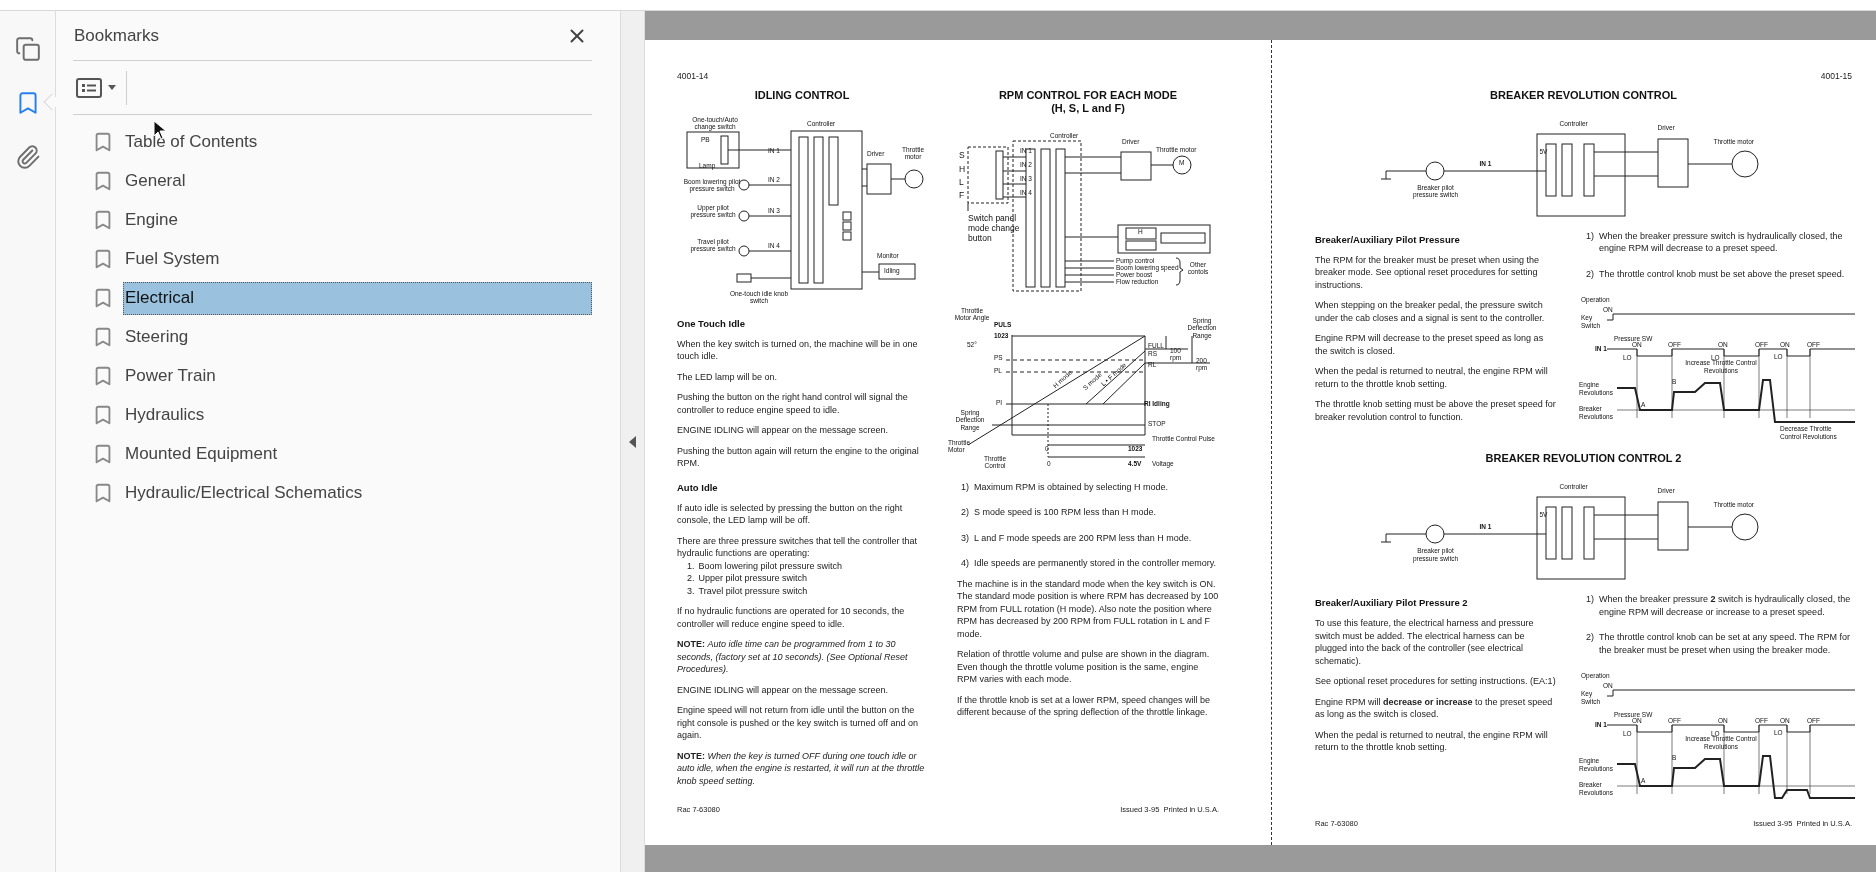 This screenshot has height=872, width=1876. I want to click on section-heading: Auto Idle, so click(698, 487).